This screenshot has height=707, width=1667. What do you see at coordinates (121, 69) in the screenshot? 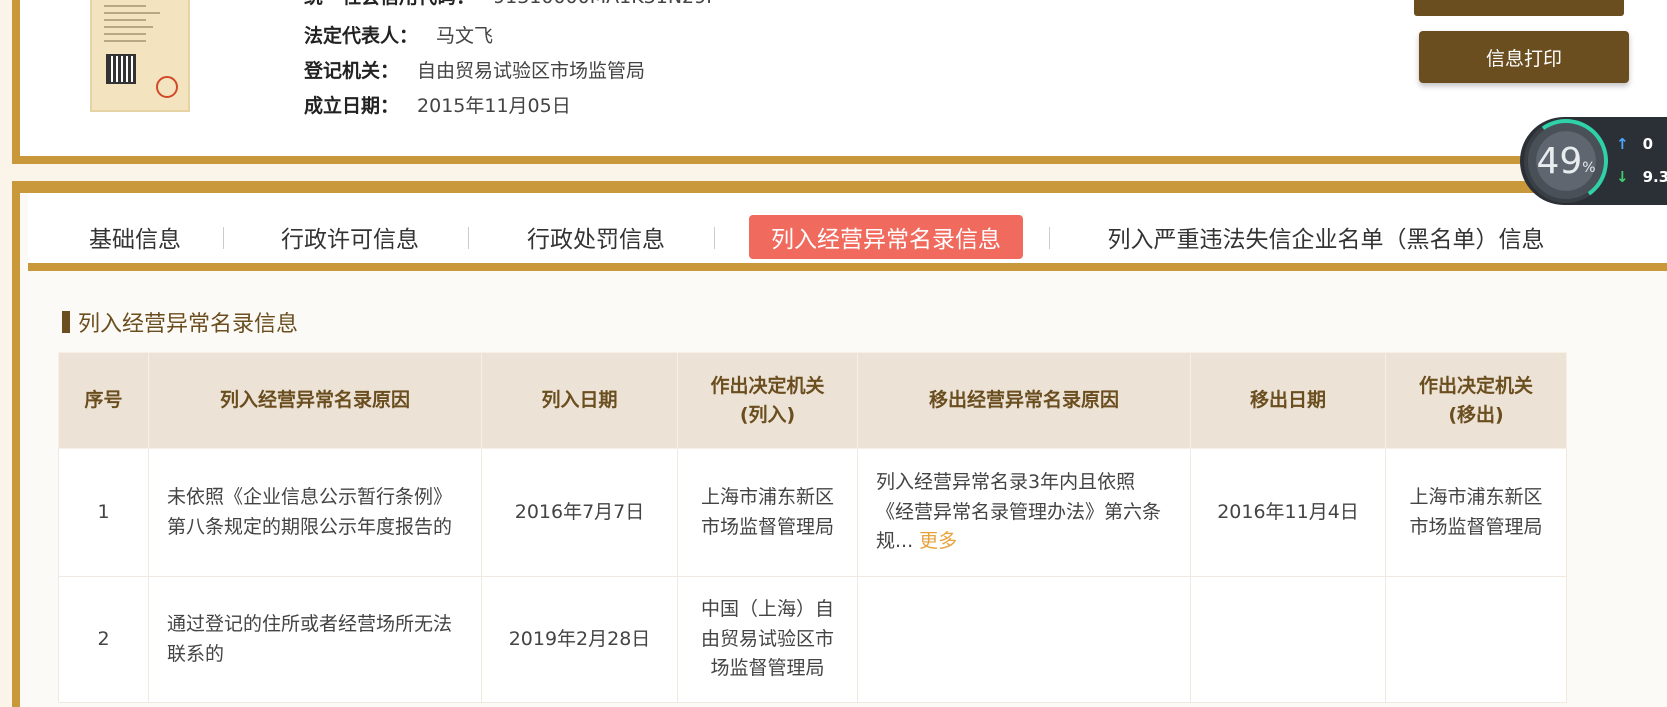
I see `qr-code-icon` at bounding box center [121, 69].